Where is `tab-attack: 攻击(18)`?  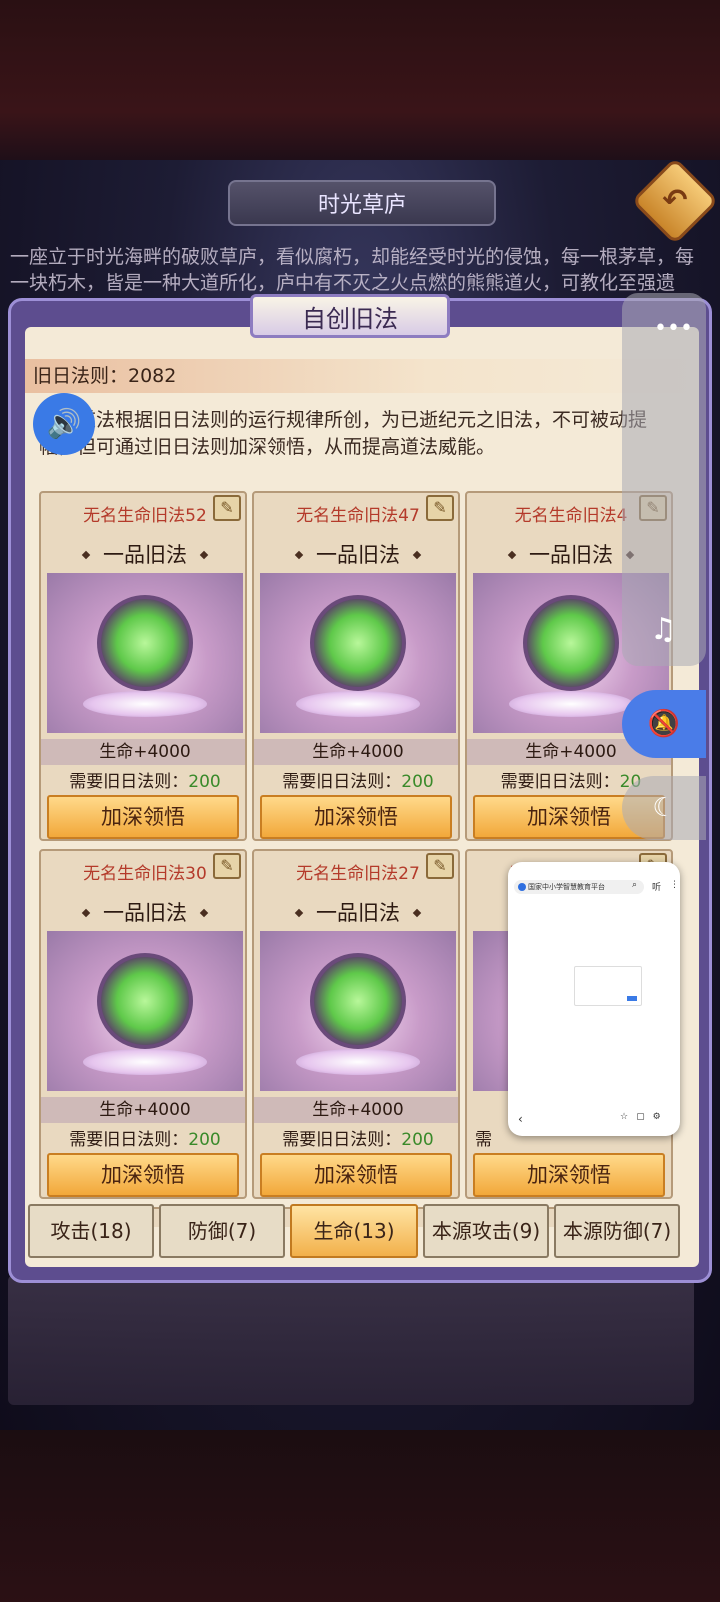 tab-attack: 攻击(18) is located at coordinates (91, 1231).